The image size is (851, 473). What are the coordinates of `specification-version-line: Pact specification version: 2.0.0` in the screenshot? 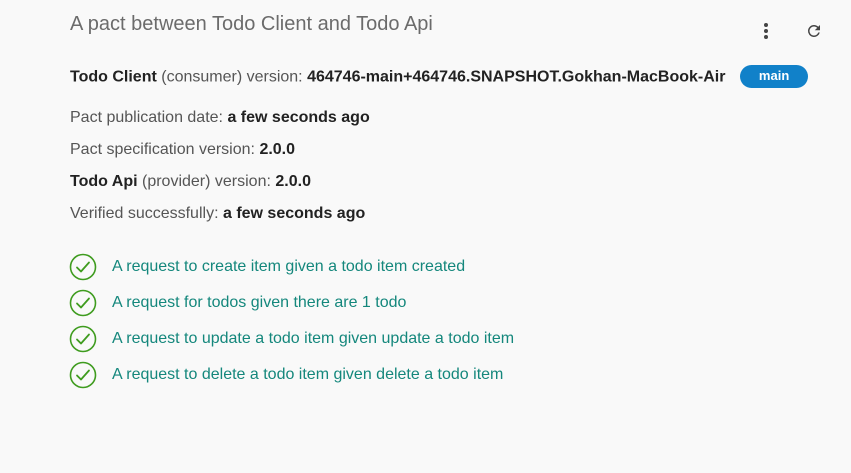 It's located at (182, 150).